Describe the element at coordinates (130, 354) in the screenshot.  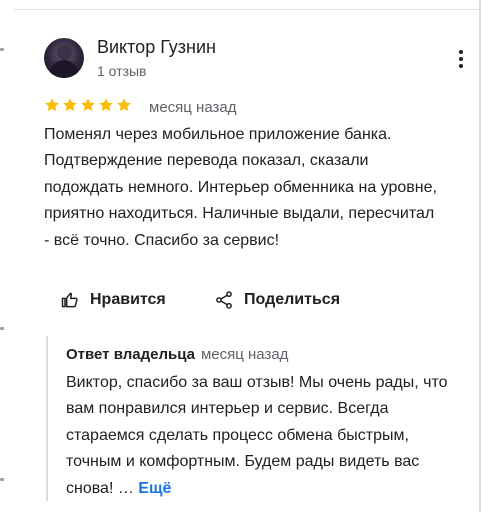
I see `owner-reply-title: Ответ владельца` at that location.